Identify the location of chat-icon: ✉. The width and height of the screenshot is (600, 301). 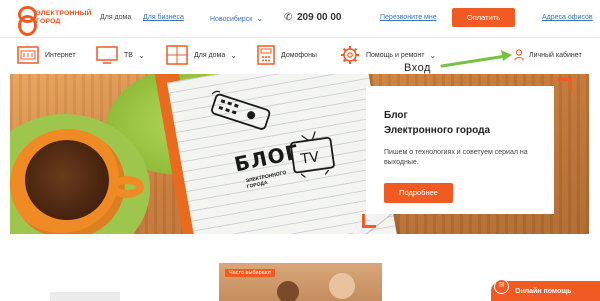
(501, 286).